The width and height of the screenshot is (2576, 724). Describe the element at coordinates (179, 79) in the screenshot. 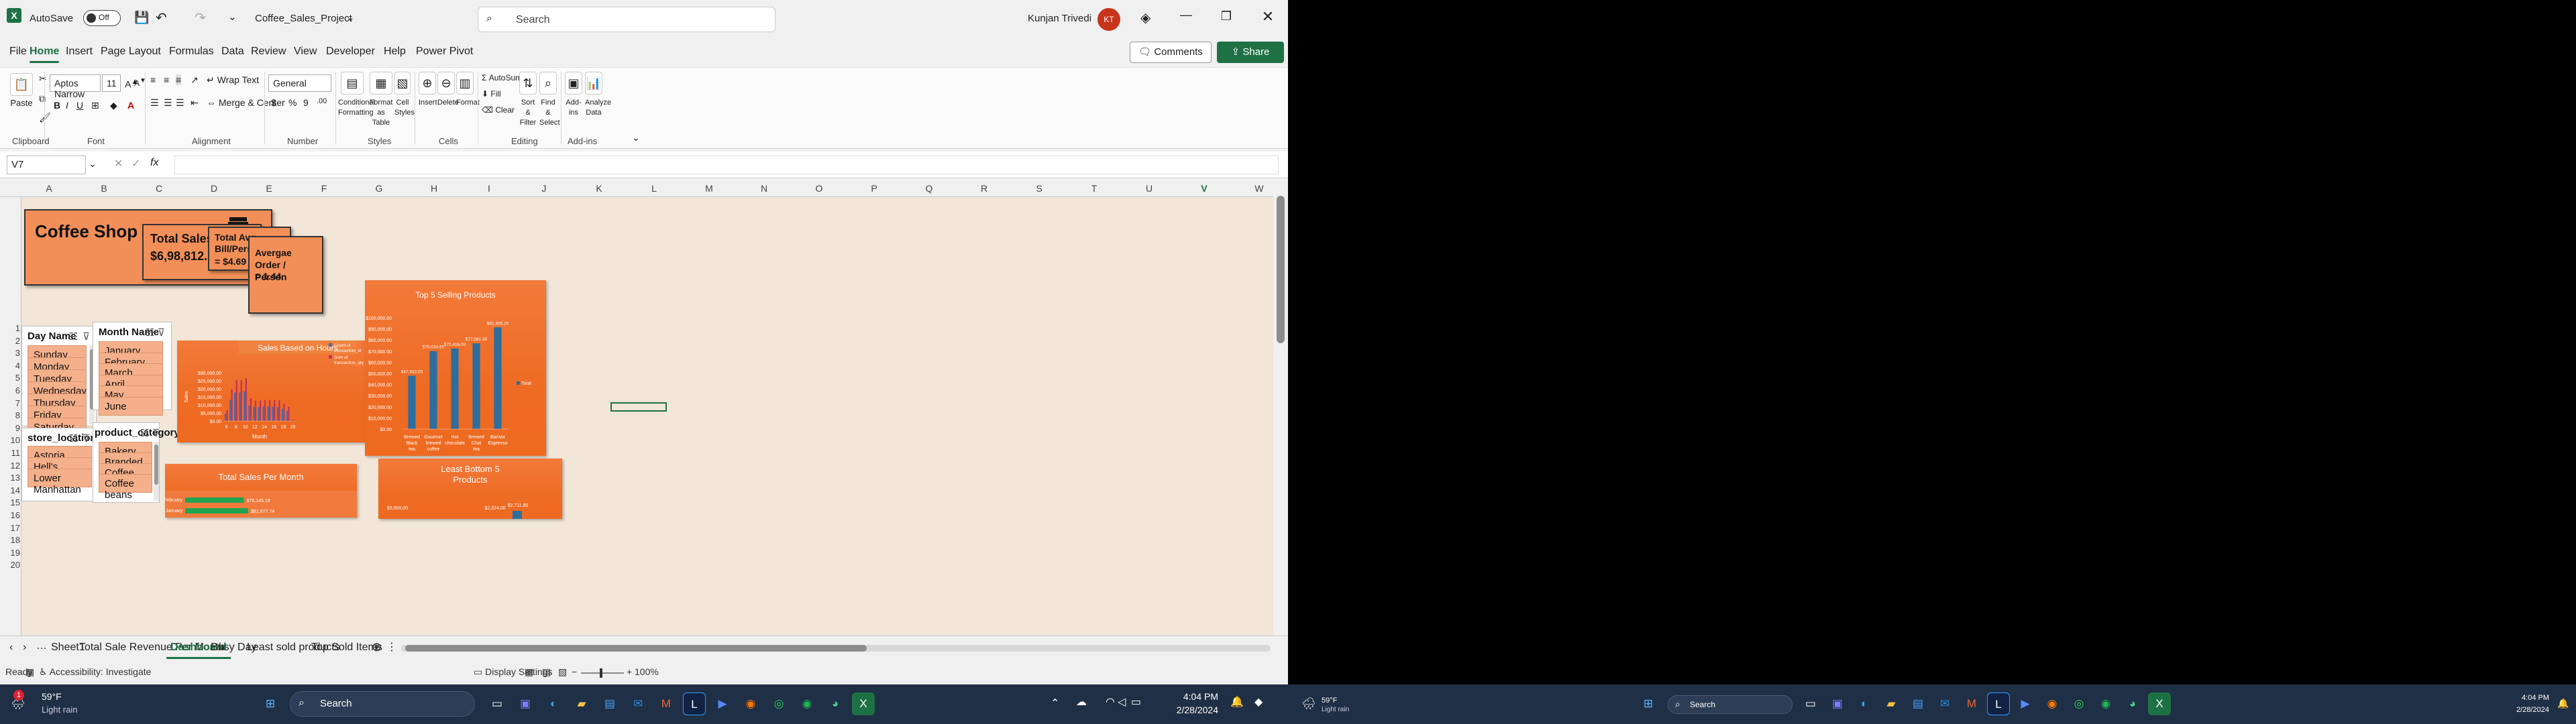

I see `align-bottom-icon: ≡` at that location.